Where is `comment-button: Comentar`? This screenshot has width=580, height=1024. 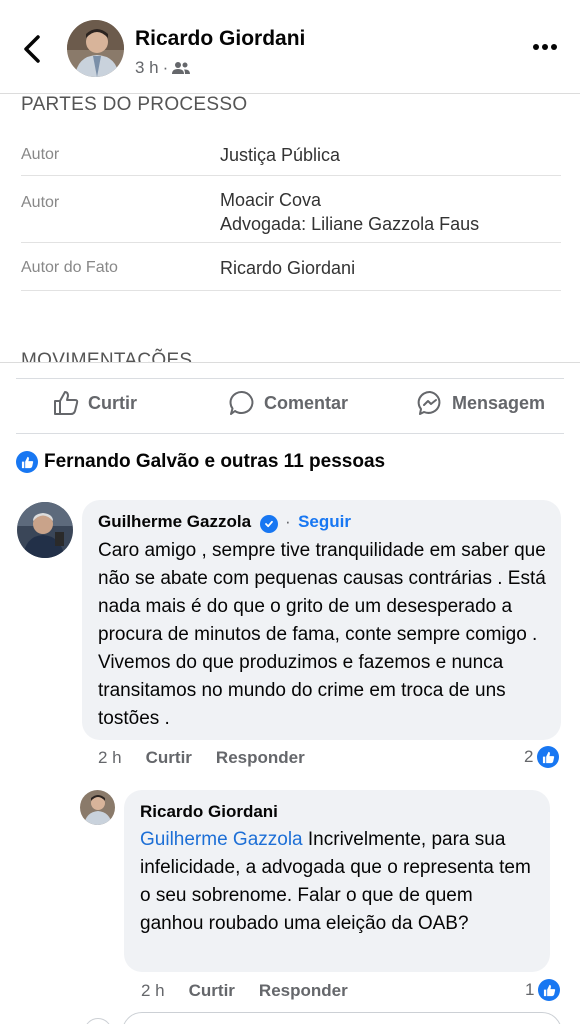
comment-button: Comentar is located at coordinates (288, 403).